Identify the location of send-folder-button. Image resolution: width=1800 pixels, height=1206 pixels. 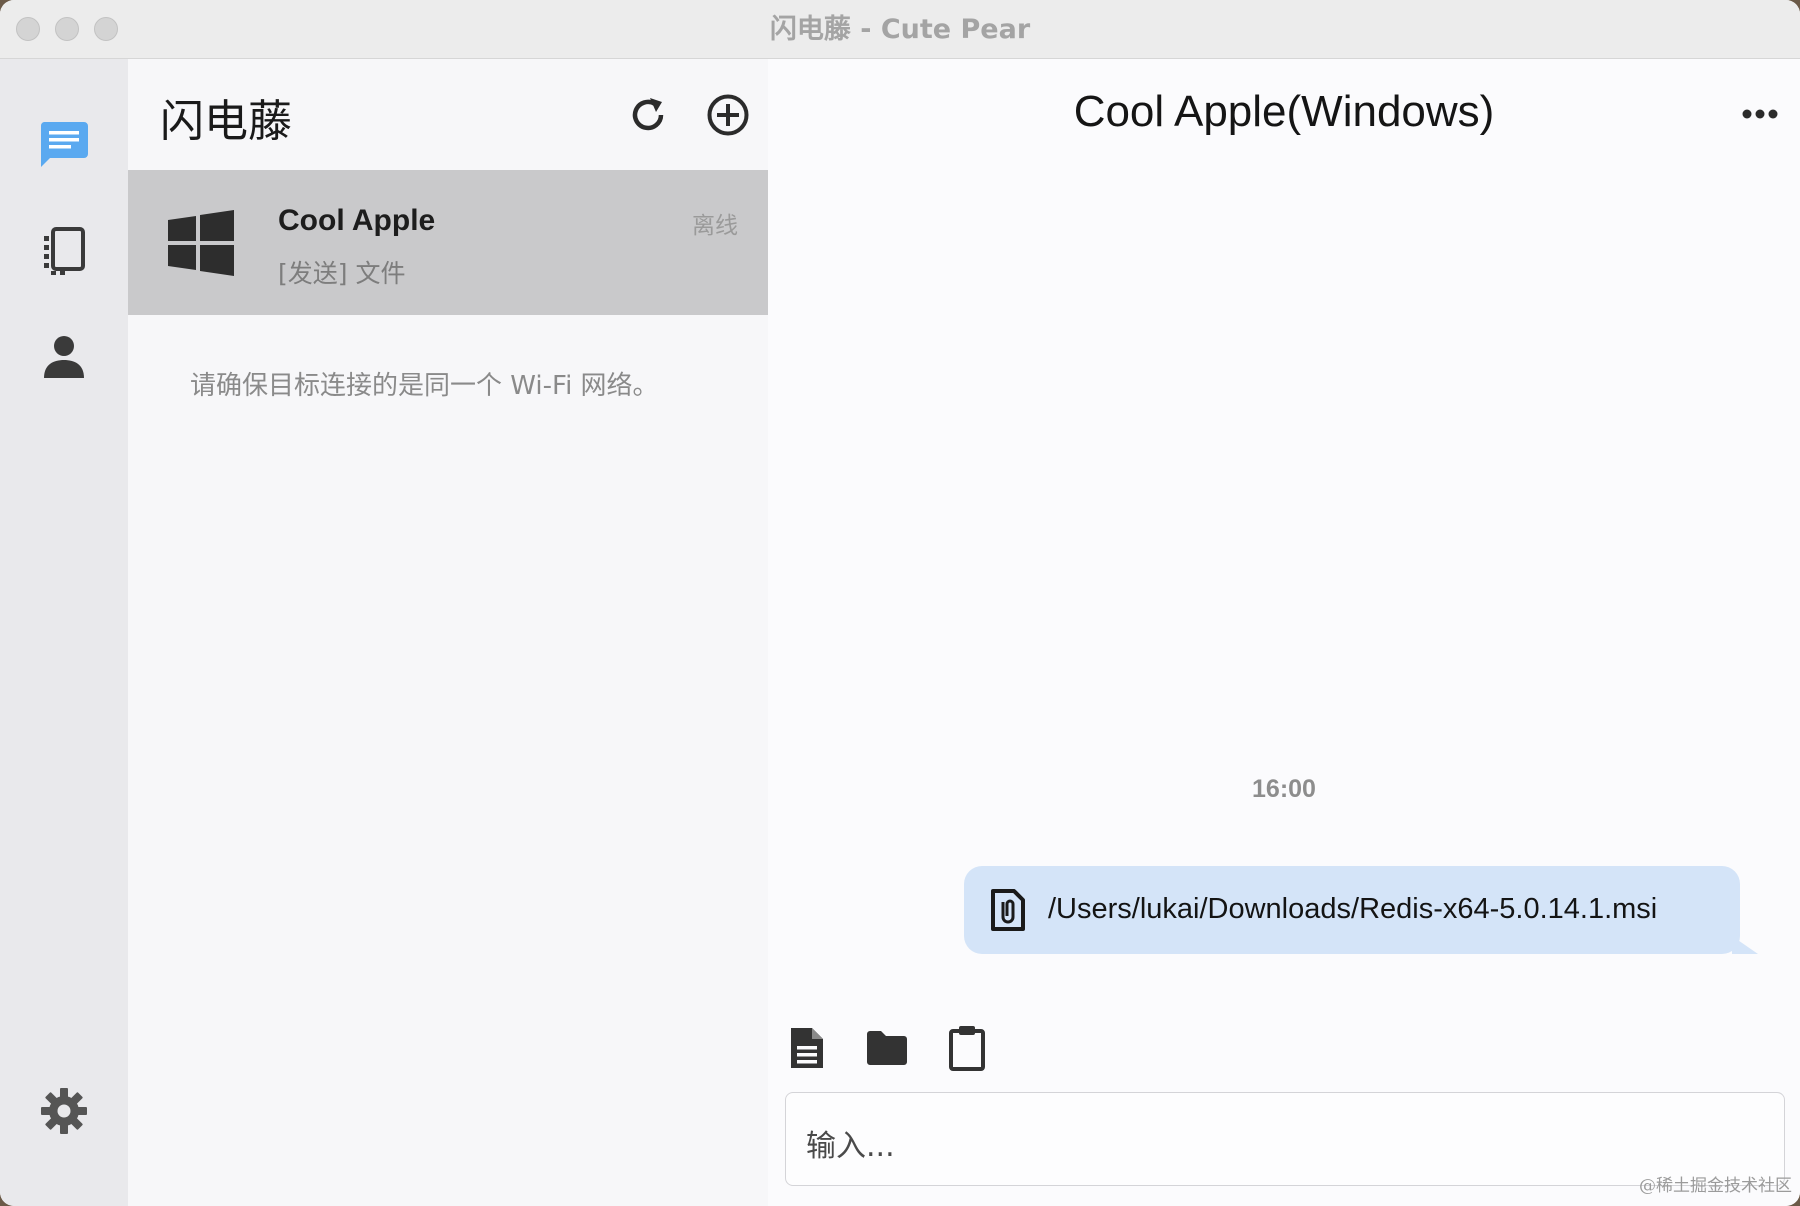
(887, 1048).